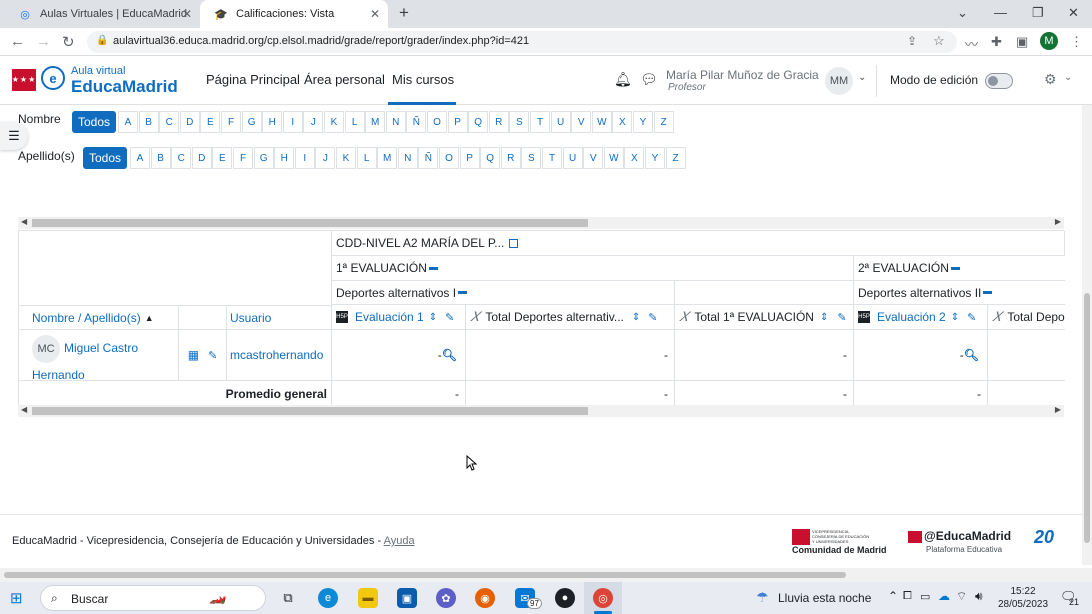 The width and height of the screenshot is (1092, 614). What do you see at coordinates (742, 75) in the screenshot?
I see `user-name: María Pilar Muñoz de Gracia` at bounding box center [742, 75].